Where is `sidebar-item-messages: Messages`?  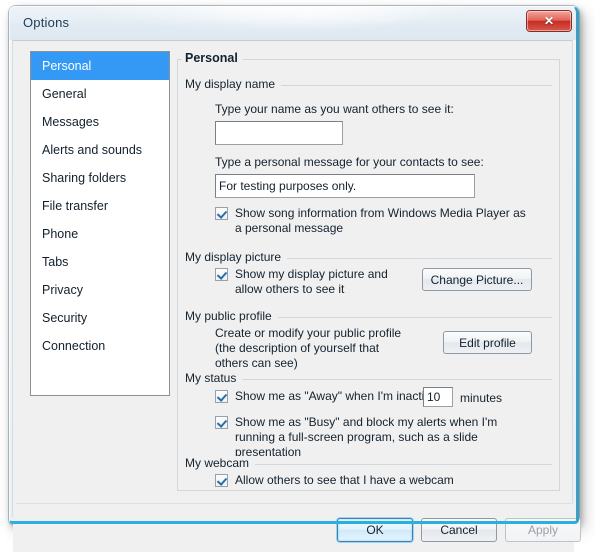 sidebar-item-messages: Messages is located at coordinates (100, 122).